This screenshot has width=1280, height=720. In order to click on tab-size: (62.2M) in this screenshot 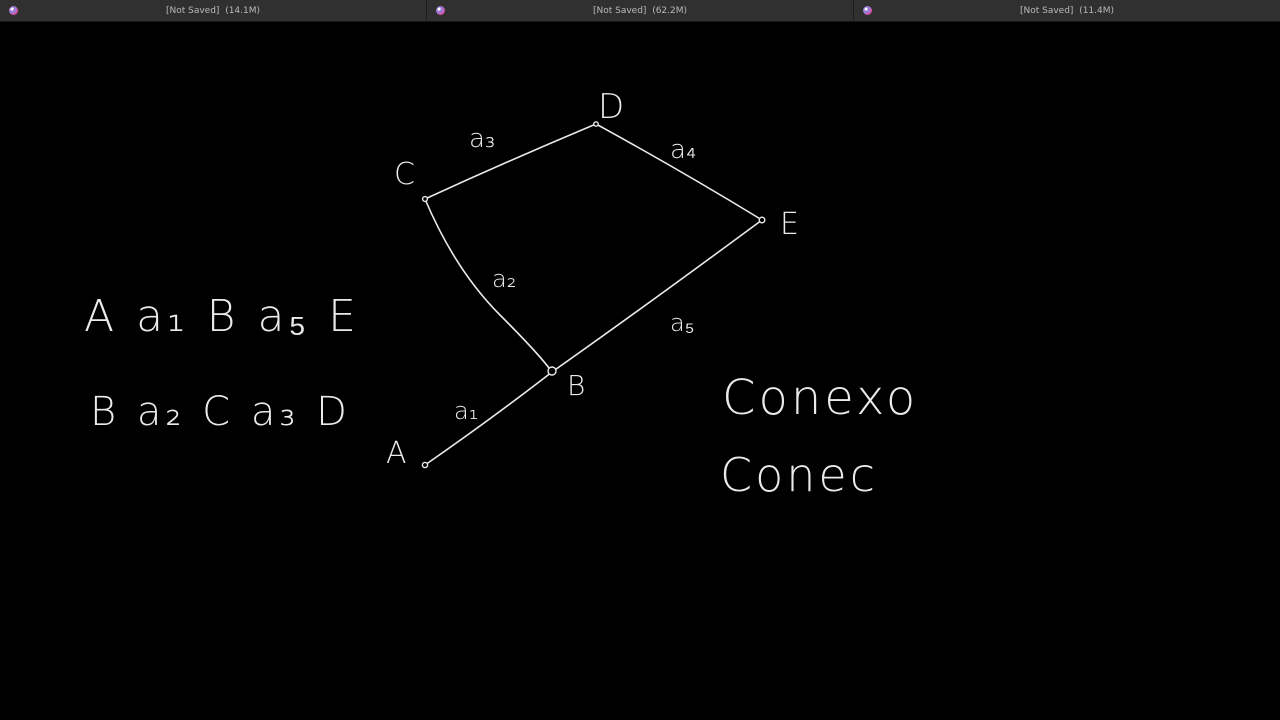, I will do `click(670, 10)`.